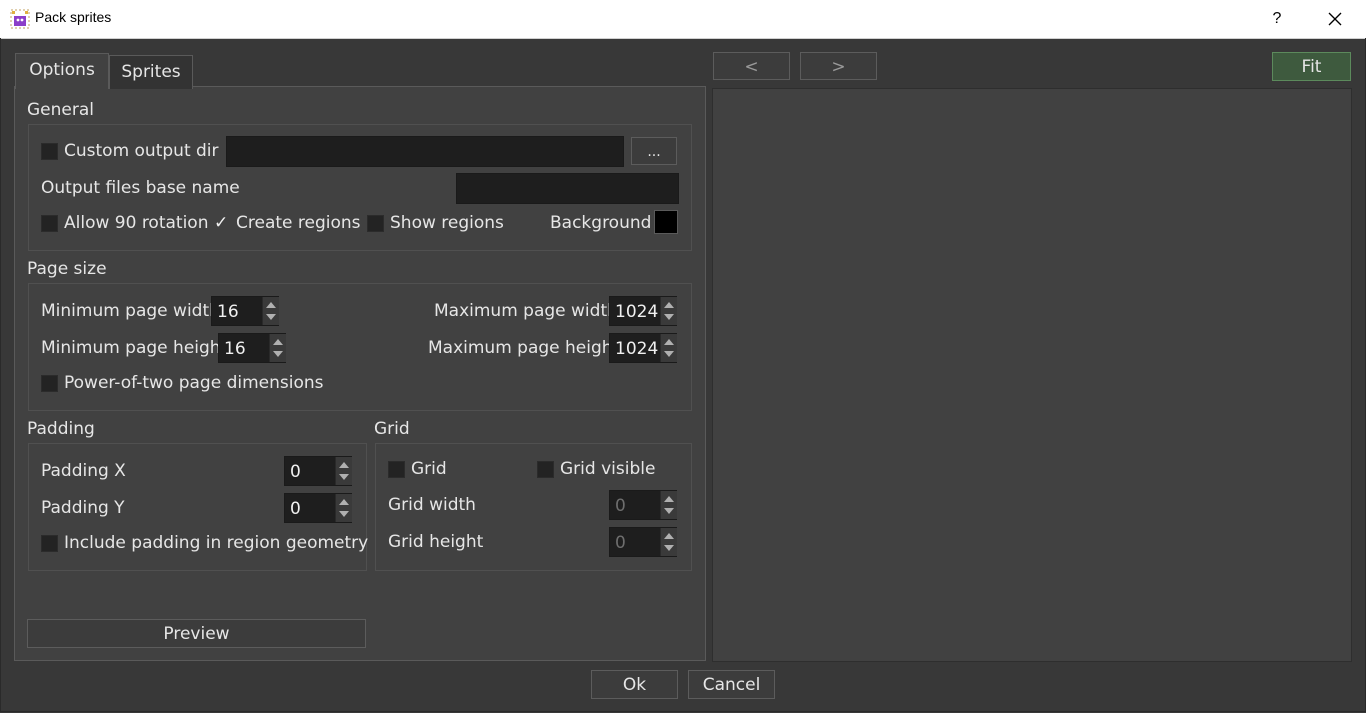 This screenshot has width=1366, height=713. Describe the element at coordinates (1277, 19) in the screenshot. I see `help-button: ?` at that location.